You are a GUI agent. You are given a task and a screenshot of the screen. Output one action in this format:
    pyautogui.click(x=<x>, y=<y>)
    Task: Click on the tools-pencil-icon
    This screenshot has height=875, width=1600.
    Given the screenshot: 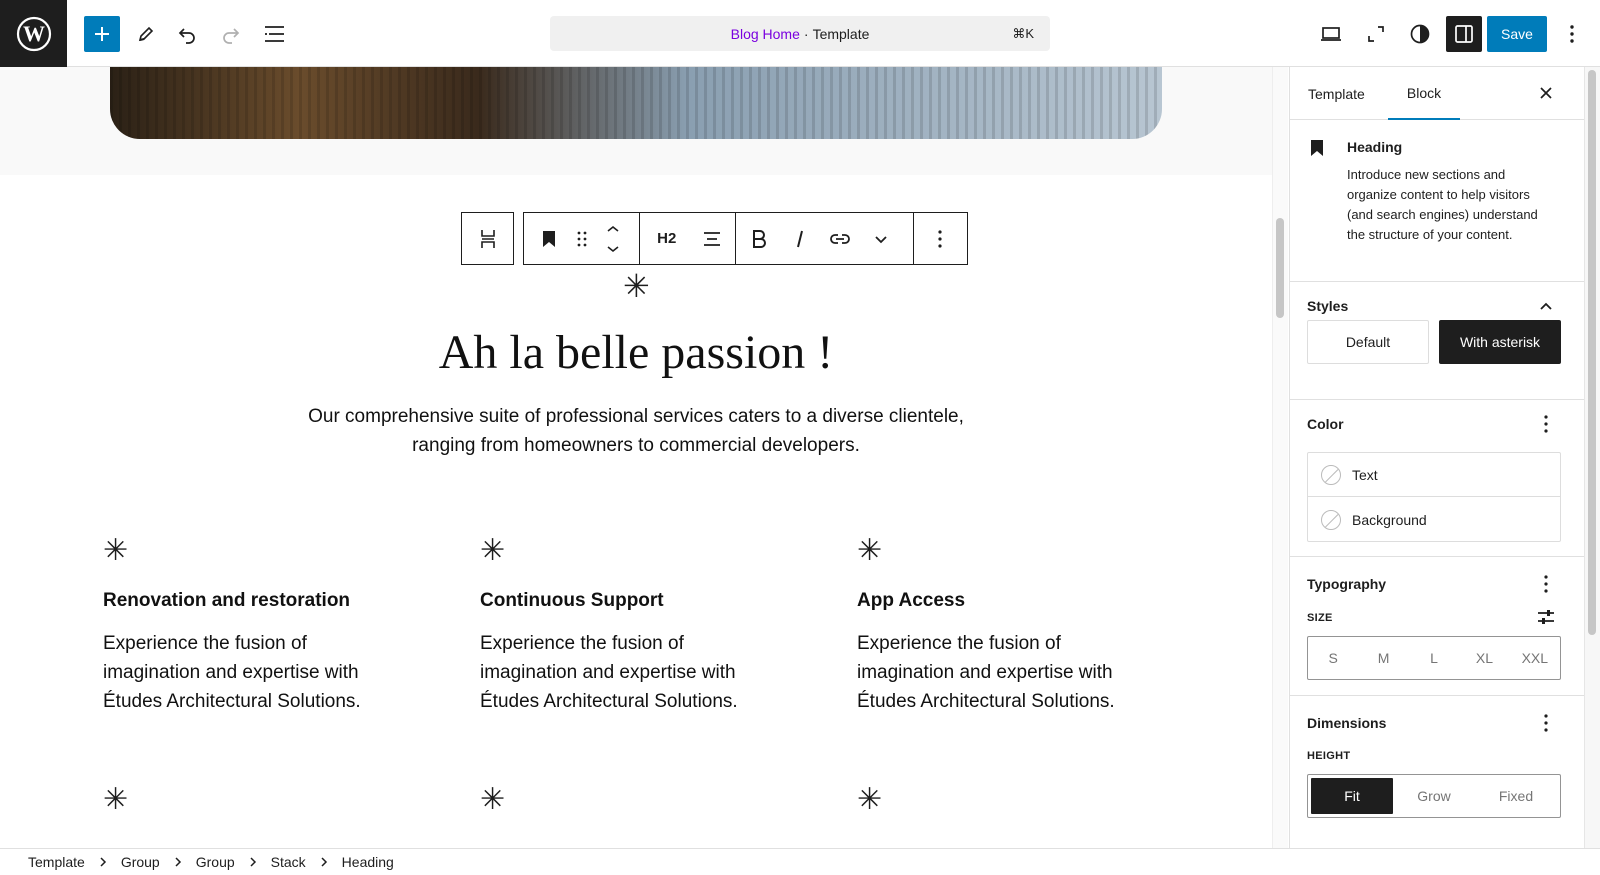 What is the action you would take?
    pyautogui.click(x=146, y=34)
    